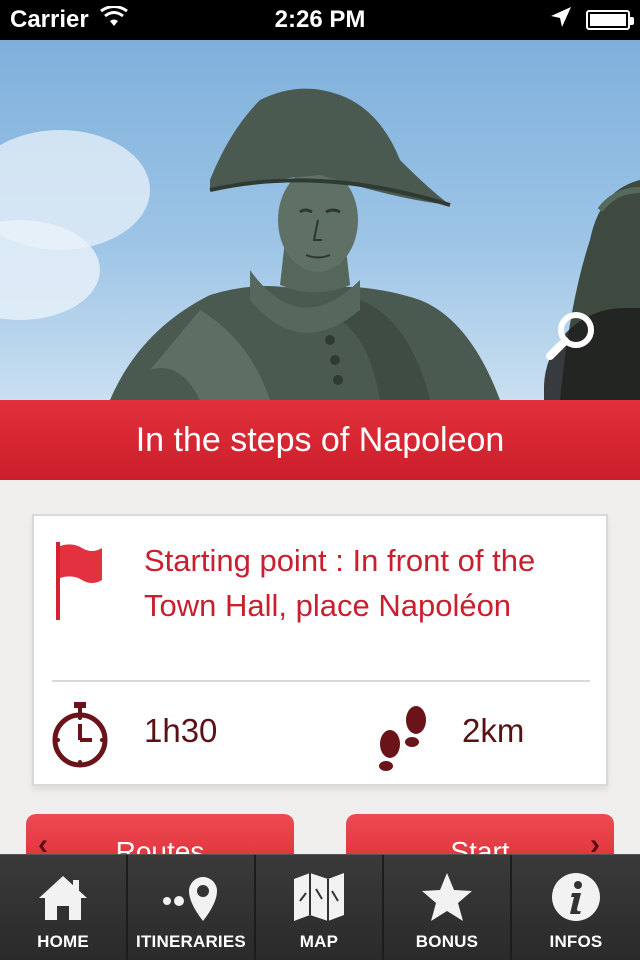 The height and width of the screenshot is (960, 640). What do you see at coordinates (63, 941) in the screenshot?
I see `tab-home-label: HOME` at bounding box center [63, 941].